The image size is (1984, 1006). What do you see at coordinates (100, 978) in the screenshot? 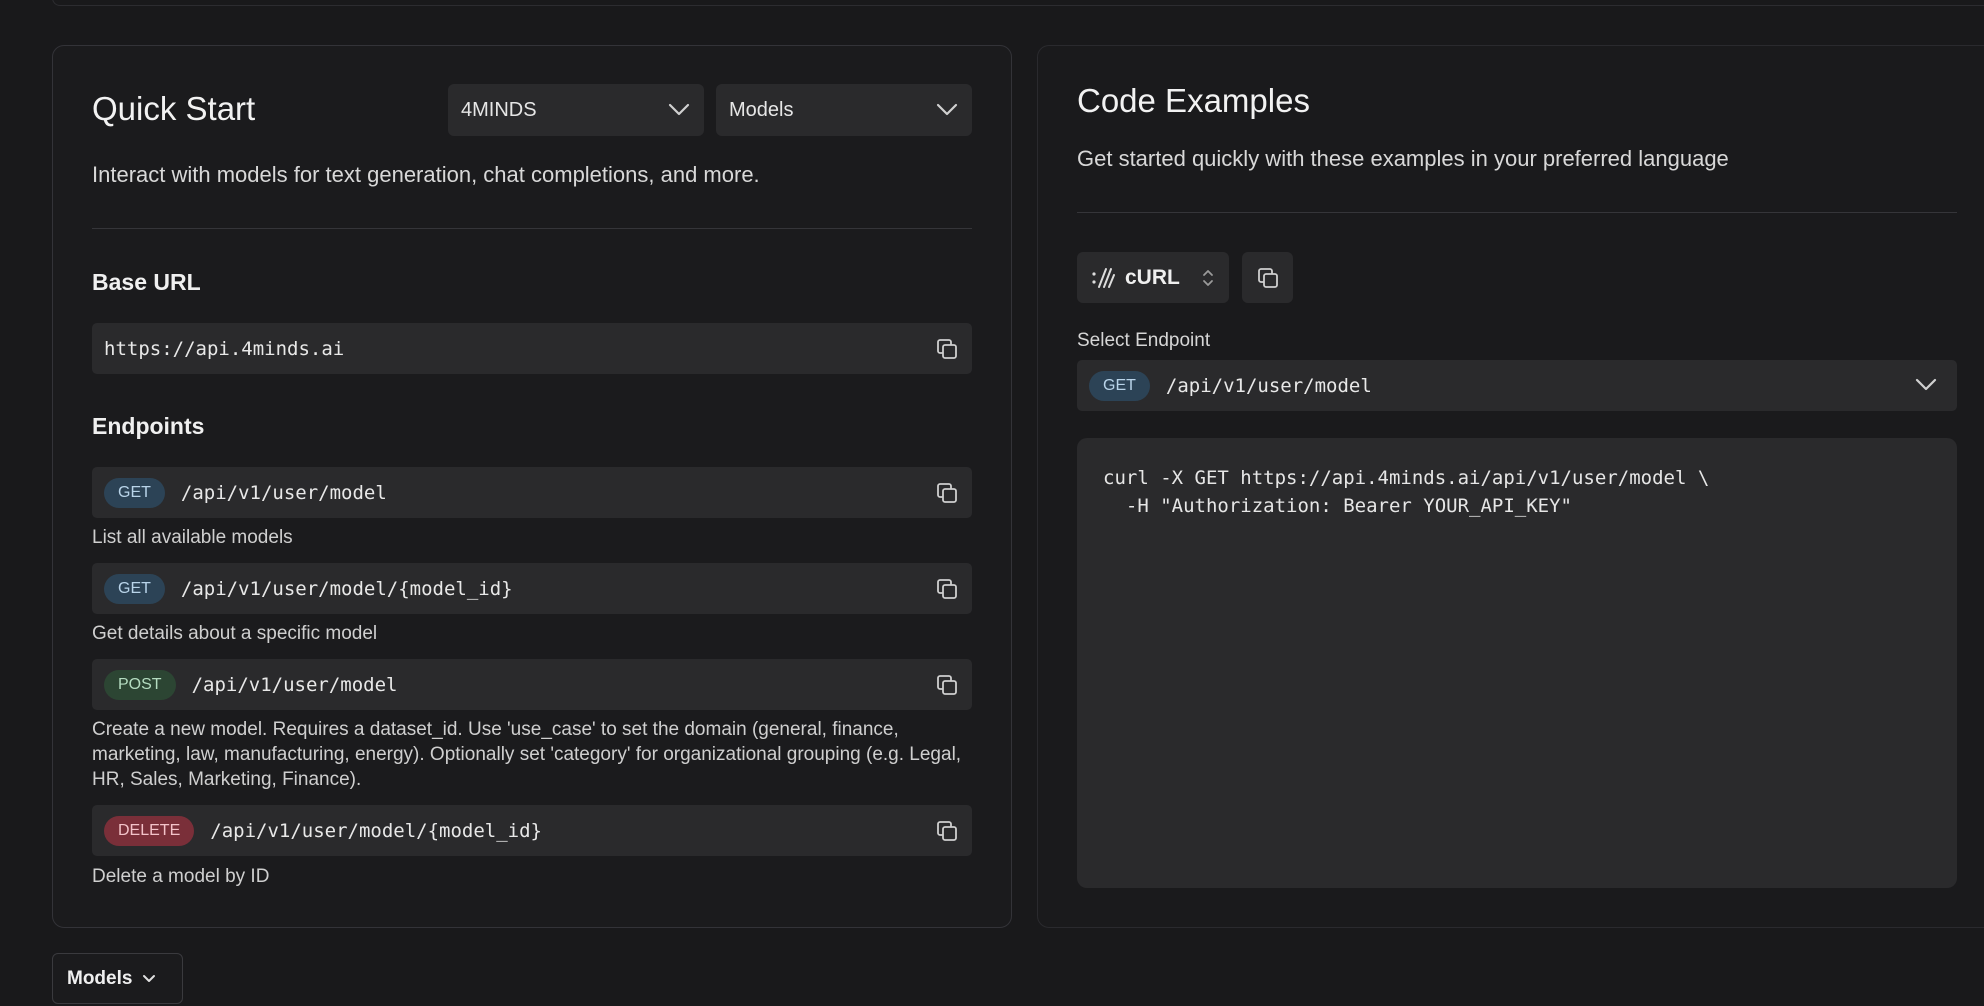
I see `models-selector-label: Models` at bounding box center [100, 978].